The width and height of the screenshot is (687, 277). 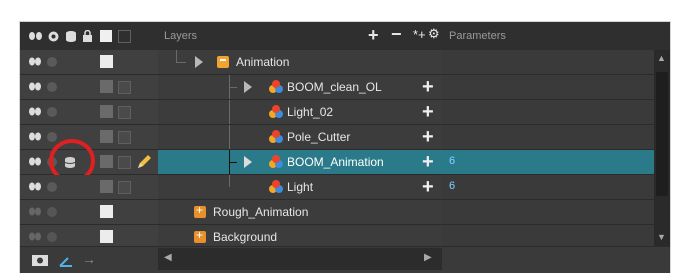 I want to click on layer-row: Animation, so click(x=345, y=62).